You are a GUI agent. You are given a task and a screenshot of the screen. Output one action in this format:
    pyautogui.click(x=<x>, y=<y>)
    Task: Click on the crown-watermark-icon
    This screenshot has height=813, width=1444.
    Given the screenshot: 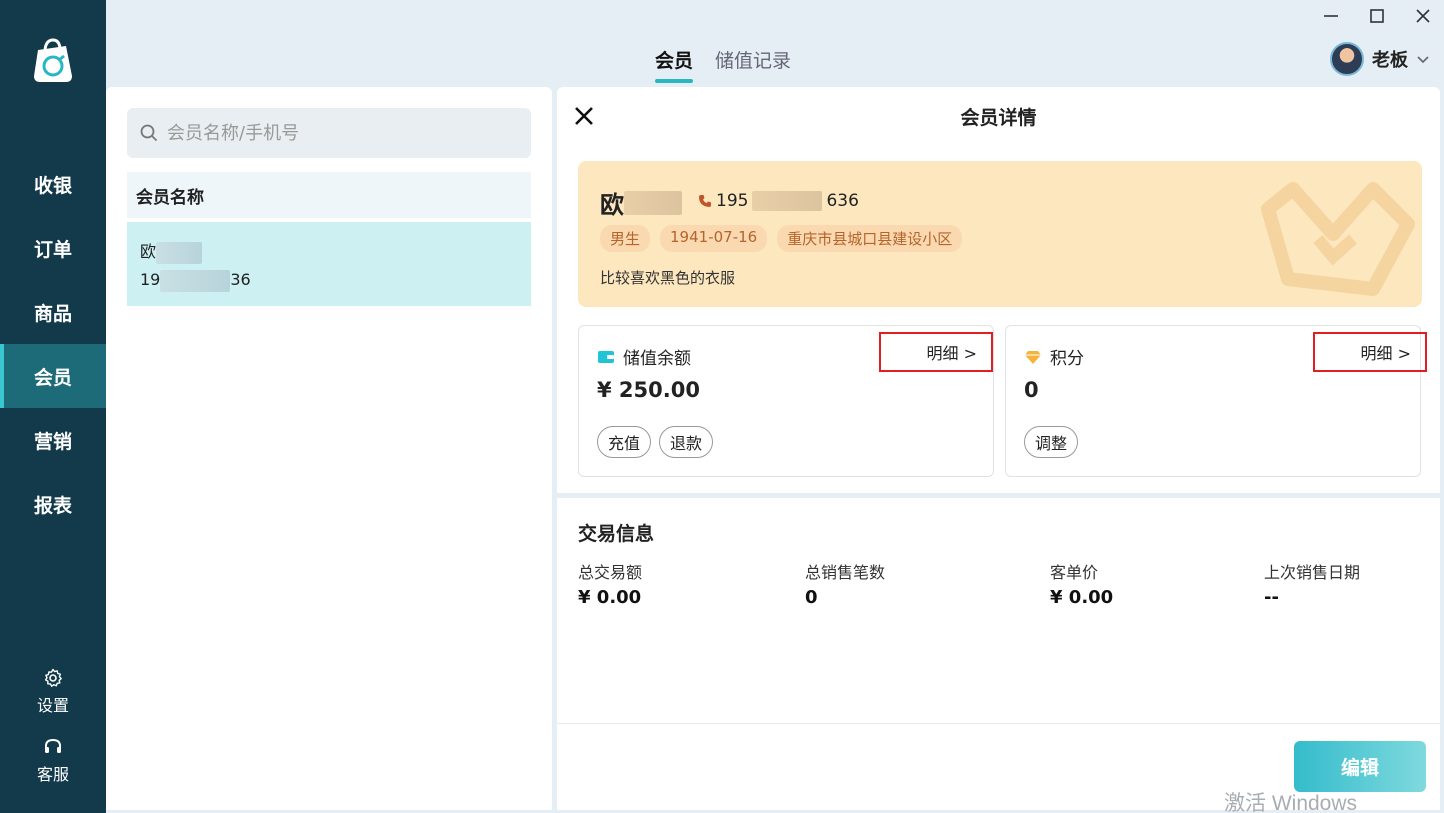 What is the action you would take?
    pyautogui.click(x=1338, y=239)
    